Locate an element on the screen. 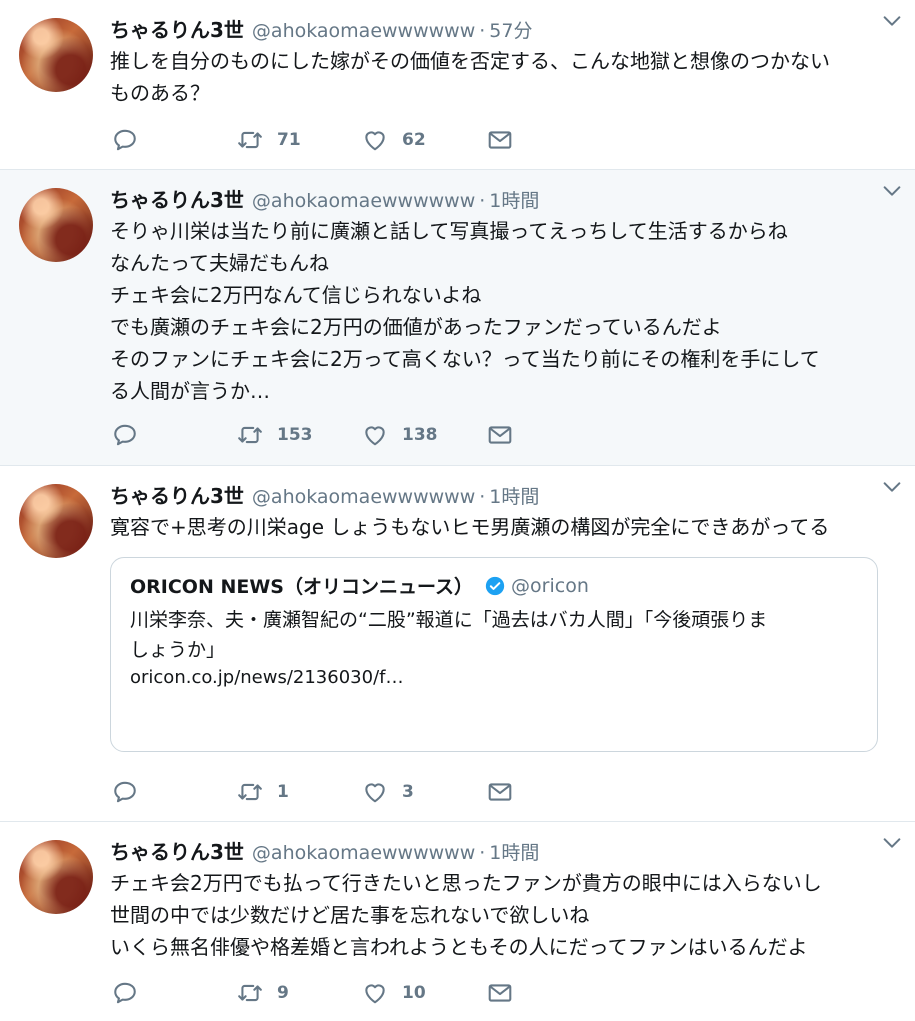  retweet-button: 71 is located at coordinates (299, 140).